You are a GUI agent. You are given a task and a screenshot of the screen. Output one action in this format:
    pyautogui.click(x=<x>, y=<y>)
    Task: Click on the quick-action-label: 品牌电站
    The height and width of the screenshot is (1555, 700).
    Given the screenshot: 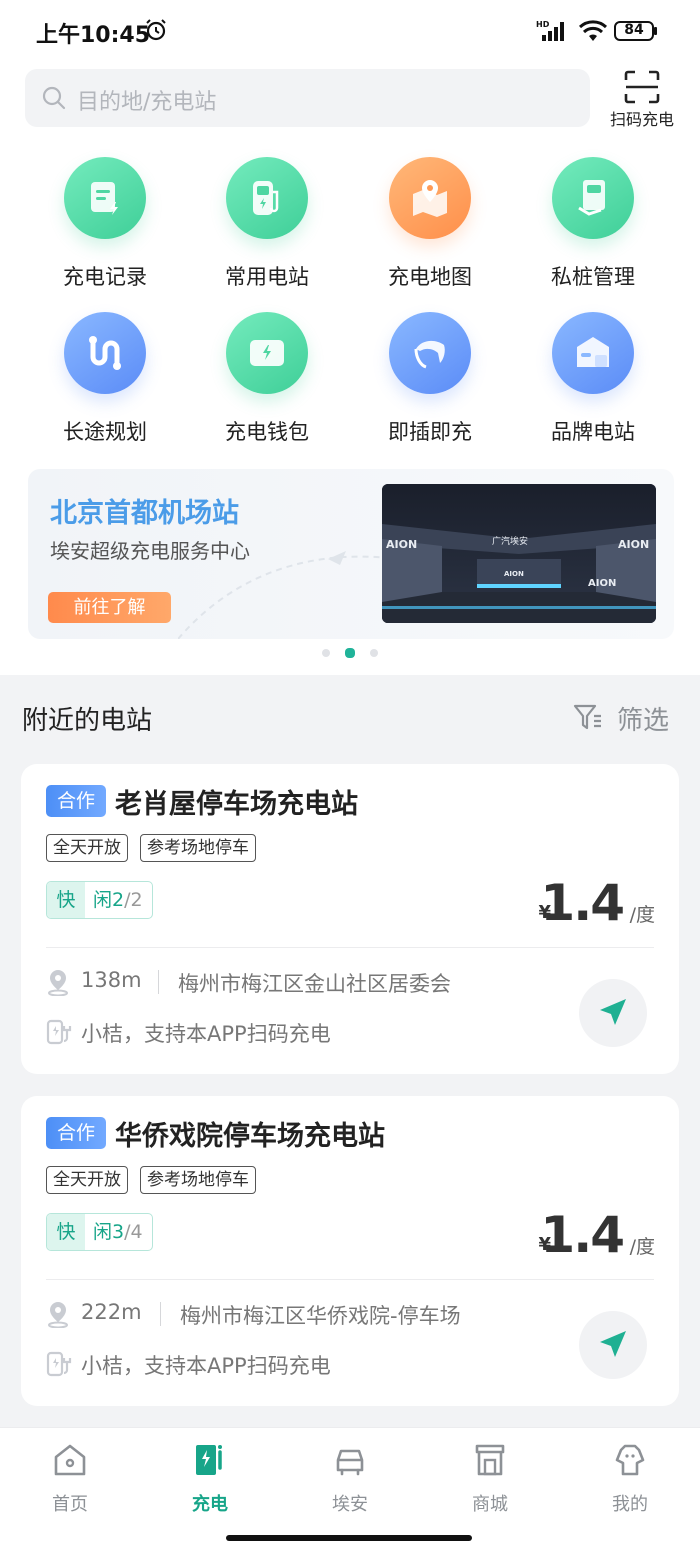 What is the action you would take?
    pyautogui.click(x=593, y=432)
    